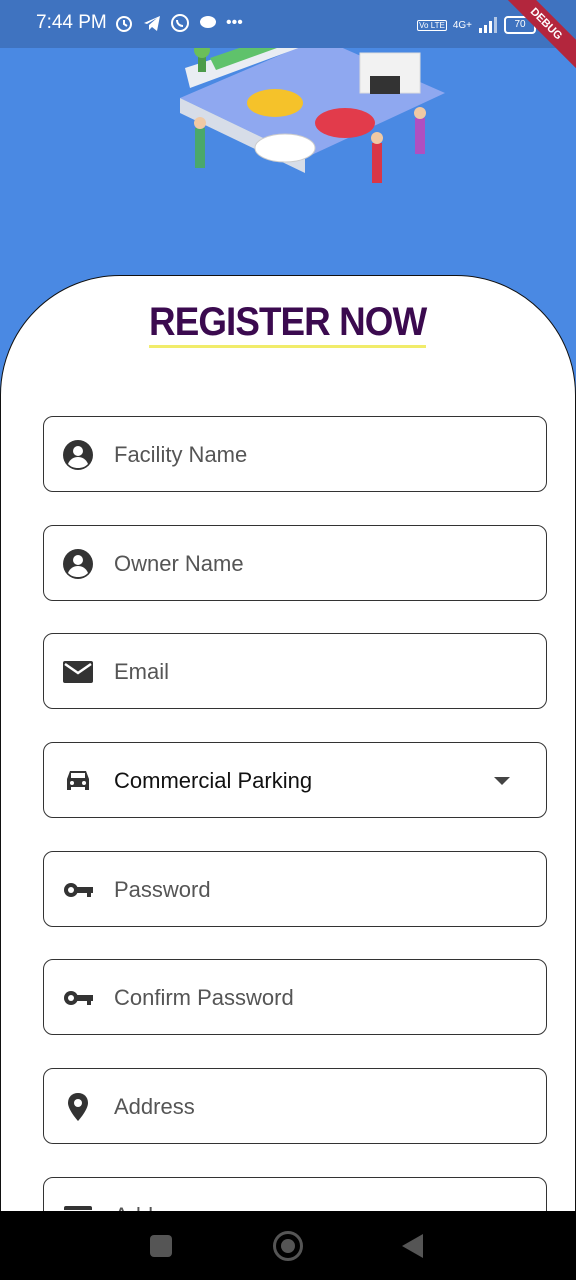 This screenshot has width=576, height=1280. What do you see at coordinates (295, 671) in the screenshot?
I see `email-field: Email` at bounding box center [295, 671].